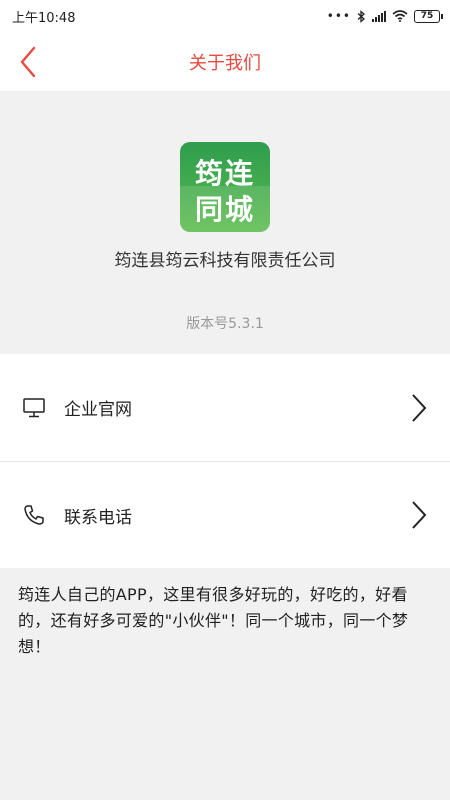 The height and width of the screenshot is (800, 450). Describe the element at coordinates (224, 173) in the screenshot. I see `logo-text-top: 筠连` at that location.